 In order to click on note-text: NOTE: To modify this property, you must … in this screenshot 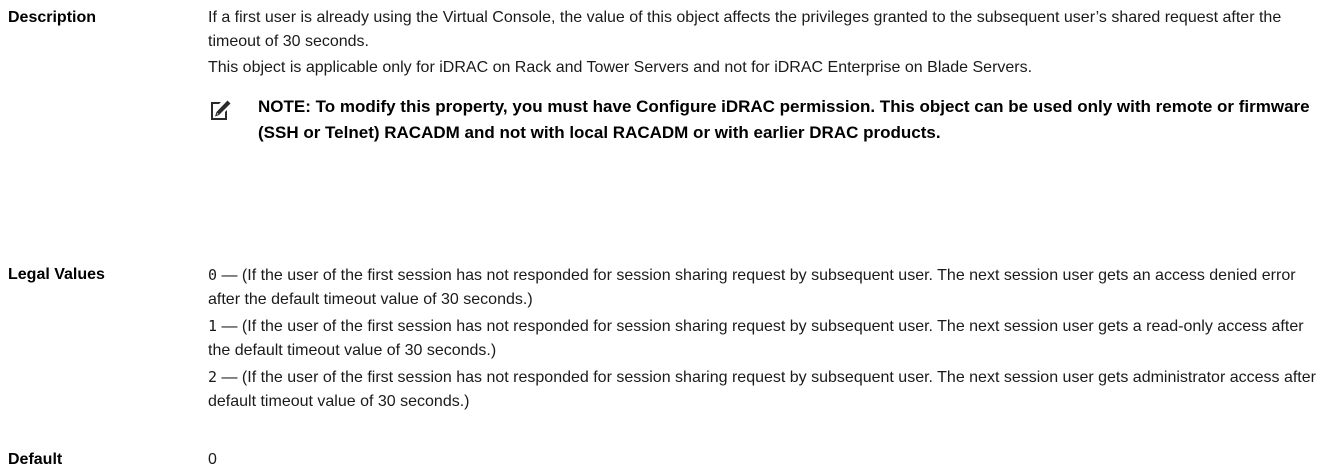, I will do `click(784, 119)`.